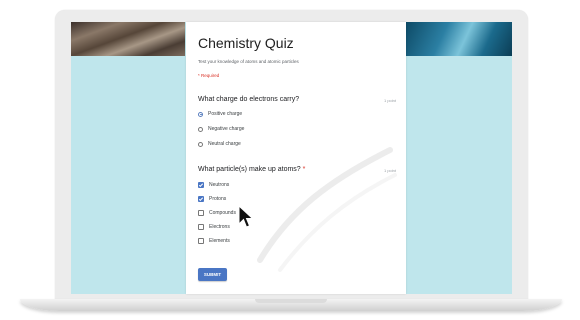 The image size is (580, 320). Describe the element at coordinates (128, 39) in the screenshot. I see `header-image-left` at that location.